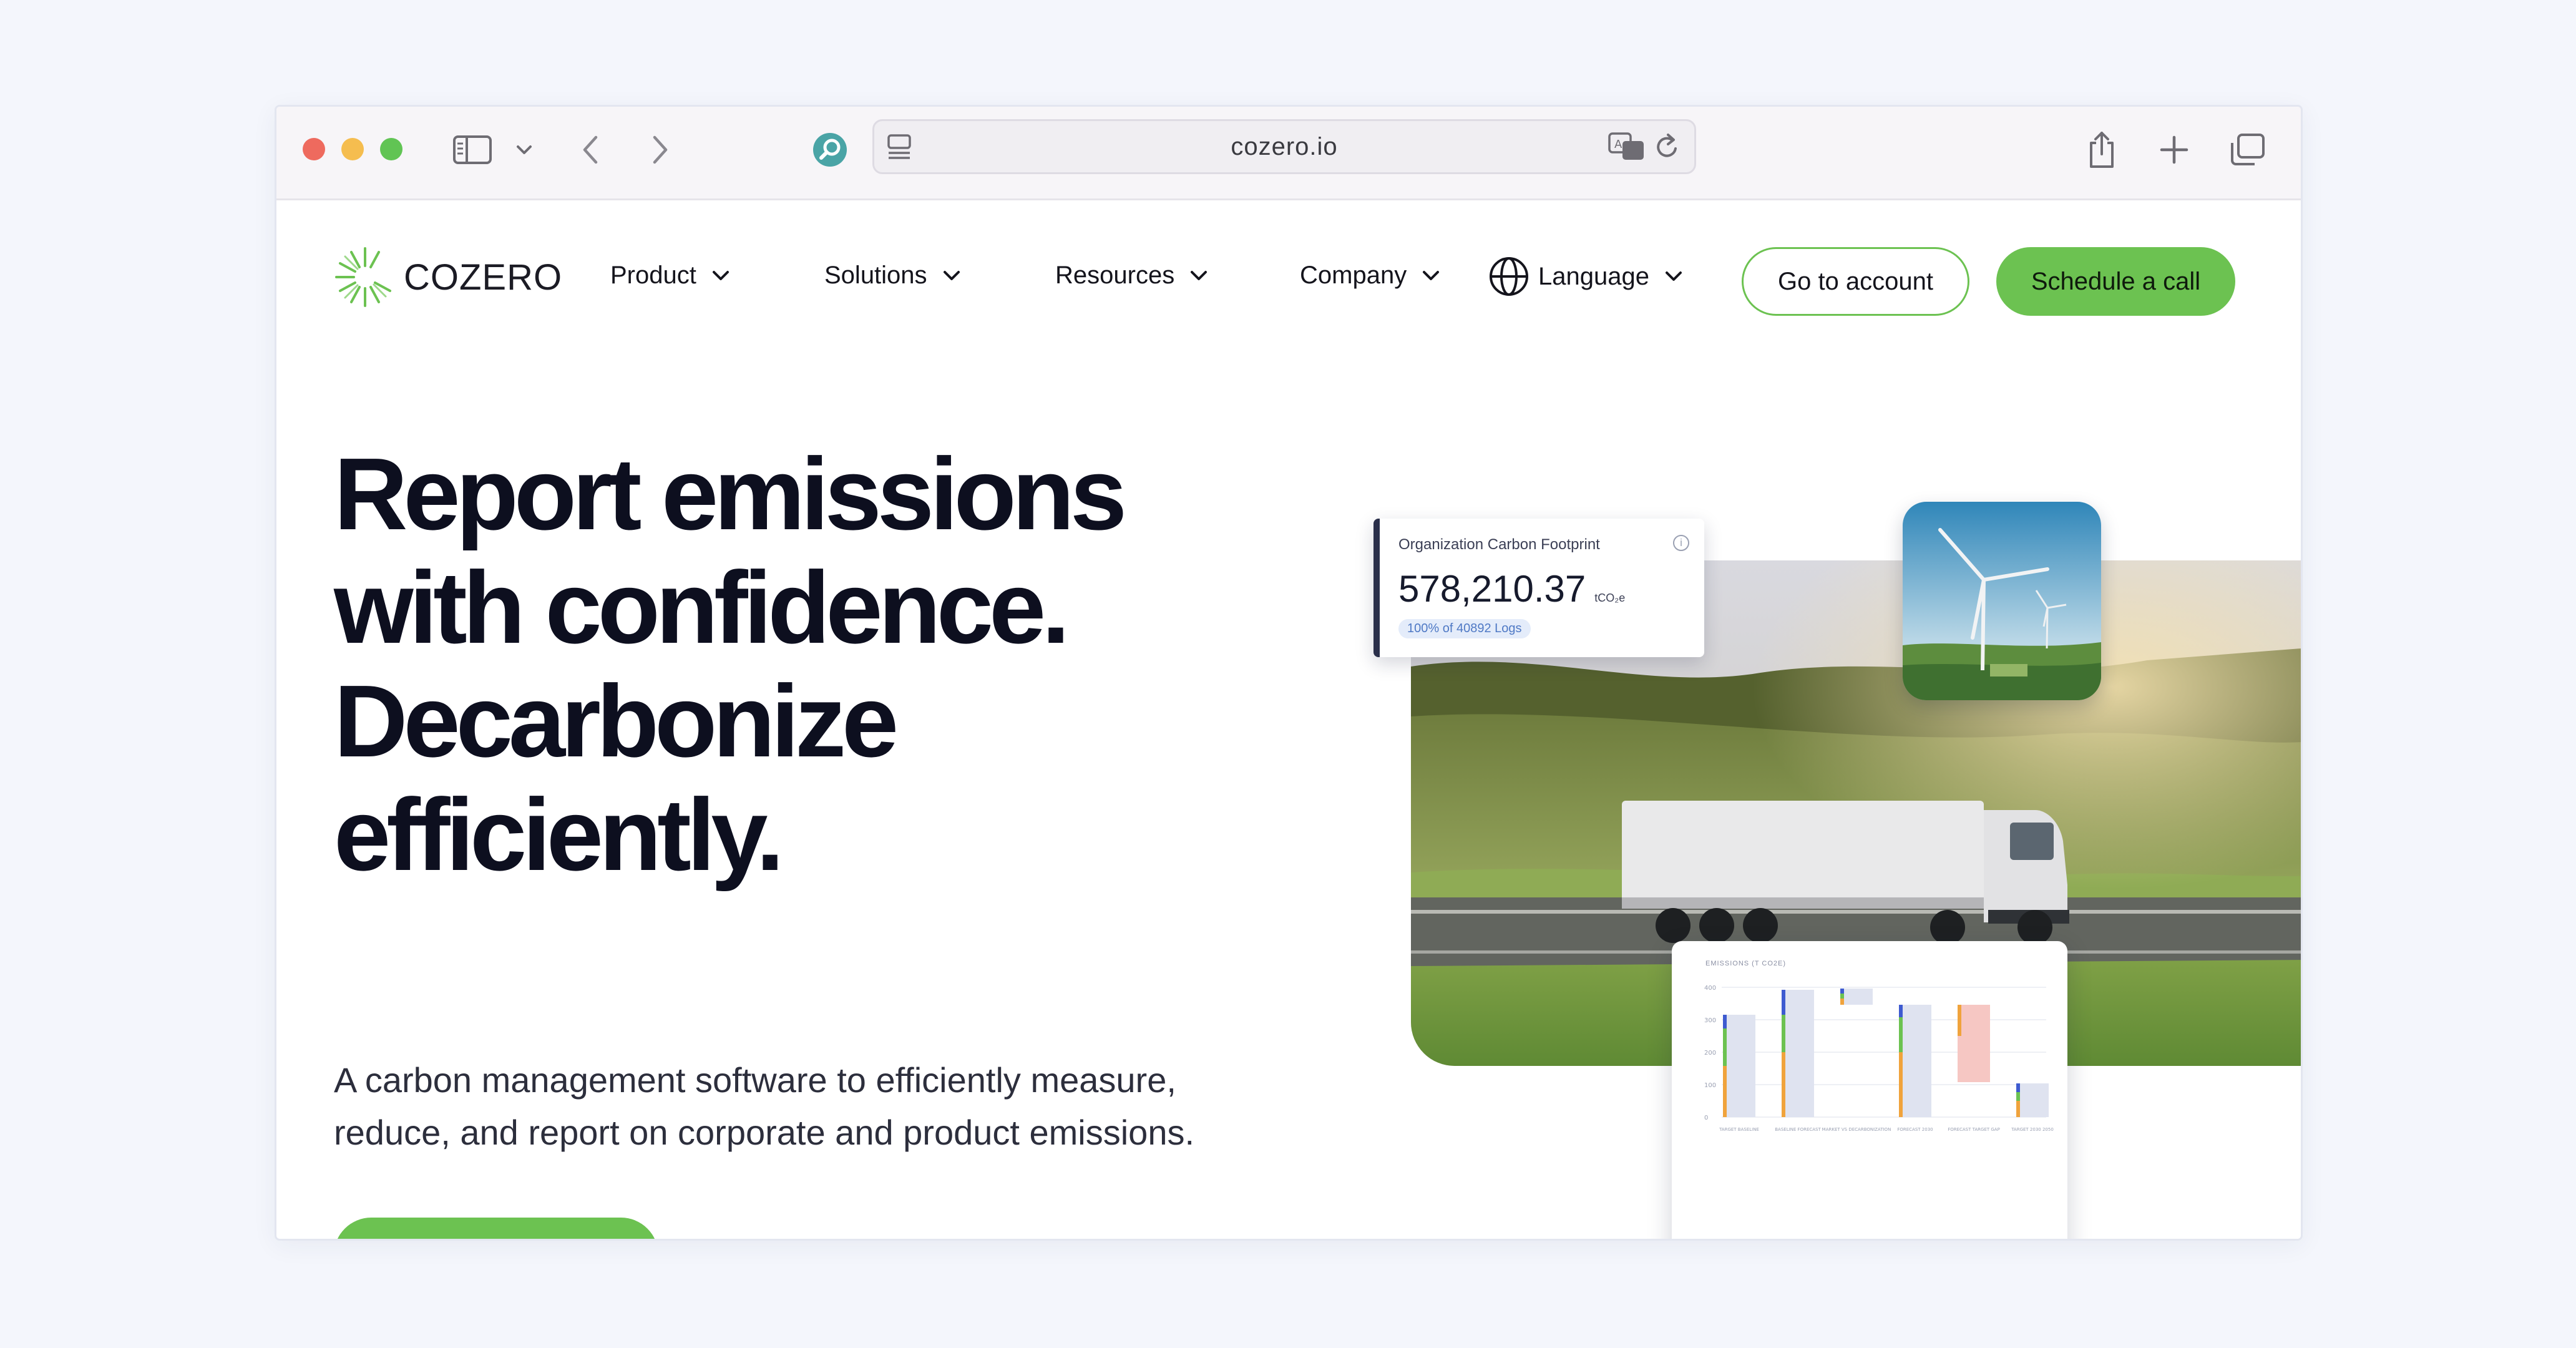 The image size is (2576, 1348). What do you see at coordinates (1681, 543) in the screenshot?
I see `info-icon: i` at bounding box center [1681, 543].